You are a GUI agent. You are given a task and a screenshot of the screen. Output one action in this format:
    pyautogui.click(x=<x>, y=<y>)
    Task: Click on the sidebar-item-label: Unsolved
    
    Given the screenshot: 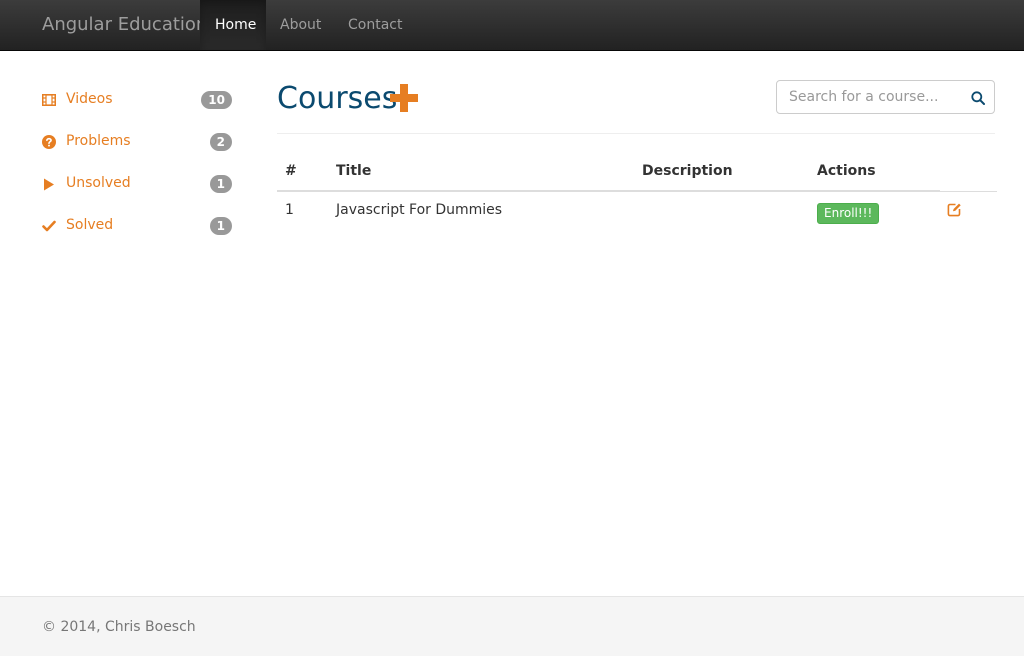 What is the action you would take?
    pyautogui.click(x=98, y=183)
    